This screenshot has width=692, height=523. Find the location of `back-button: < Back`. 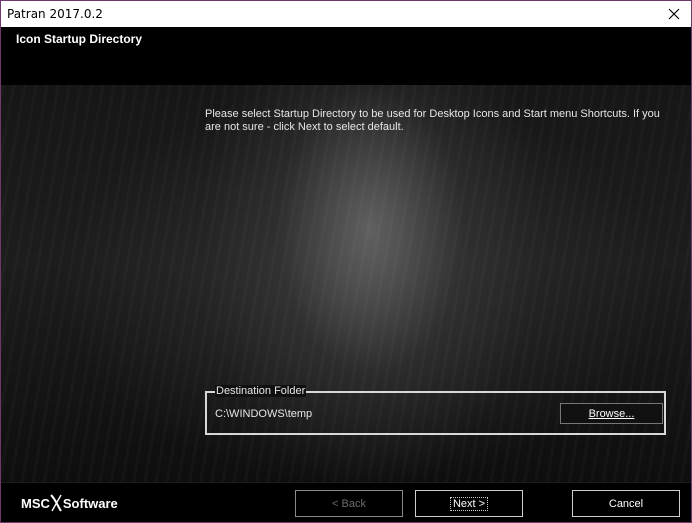

back-button: < Back is located at coordinates (349, 503).